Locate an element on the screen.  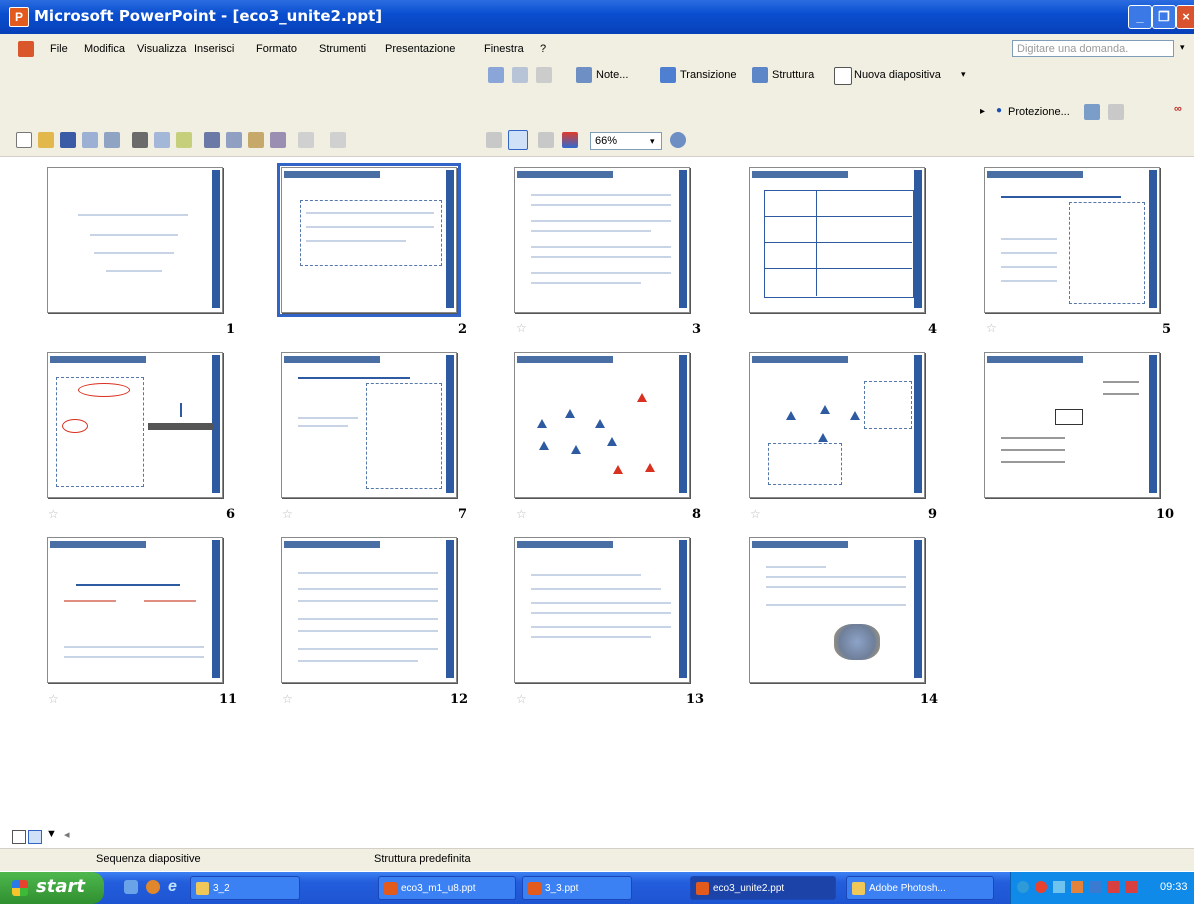
menu-file: File is located at coordinates (59, 49).